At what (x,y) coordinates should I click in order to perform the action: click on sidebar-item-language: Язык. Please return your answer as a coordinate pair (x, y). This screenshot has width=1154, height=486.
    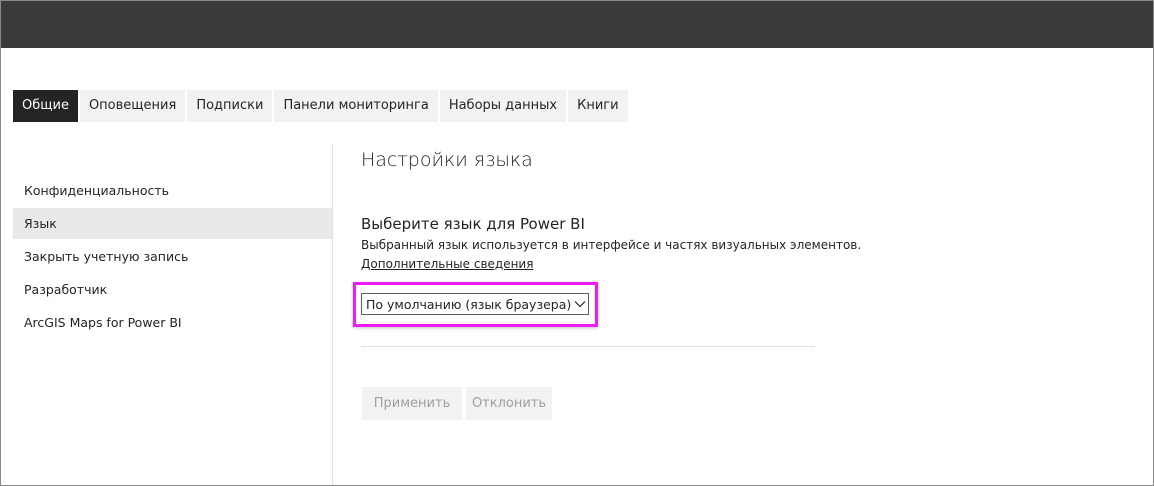
    Looking at the image, I should click on (172, 223).